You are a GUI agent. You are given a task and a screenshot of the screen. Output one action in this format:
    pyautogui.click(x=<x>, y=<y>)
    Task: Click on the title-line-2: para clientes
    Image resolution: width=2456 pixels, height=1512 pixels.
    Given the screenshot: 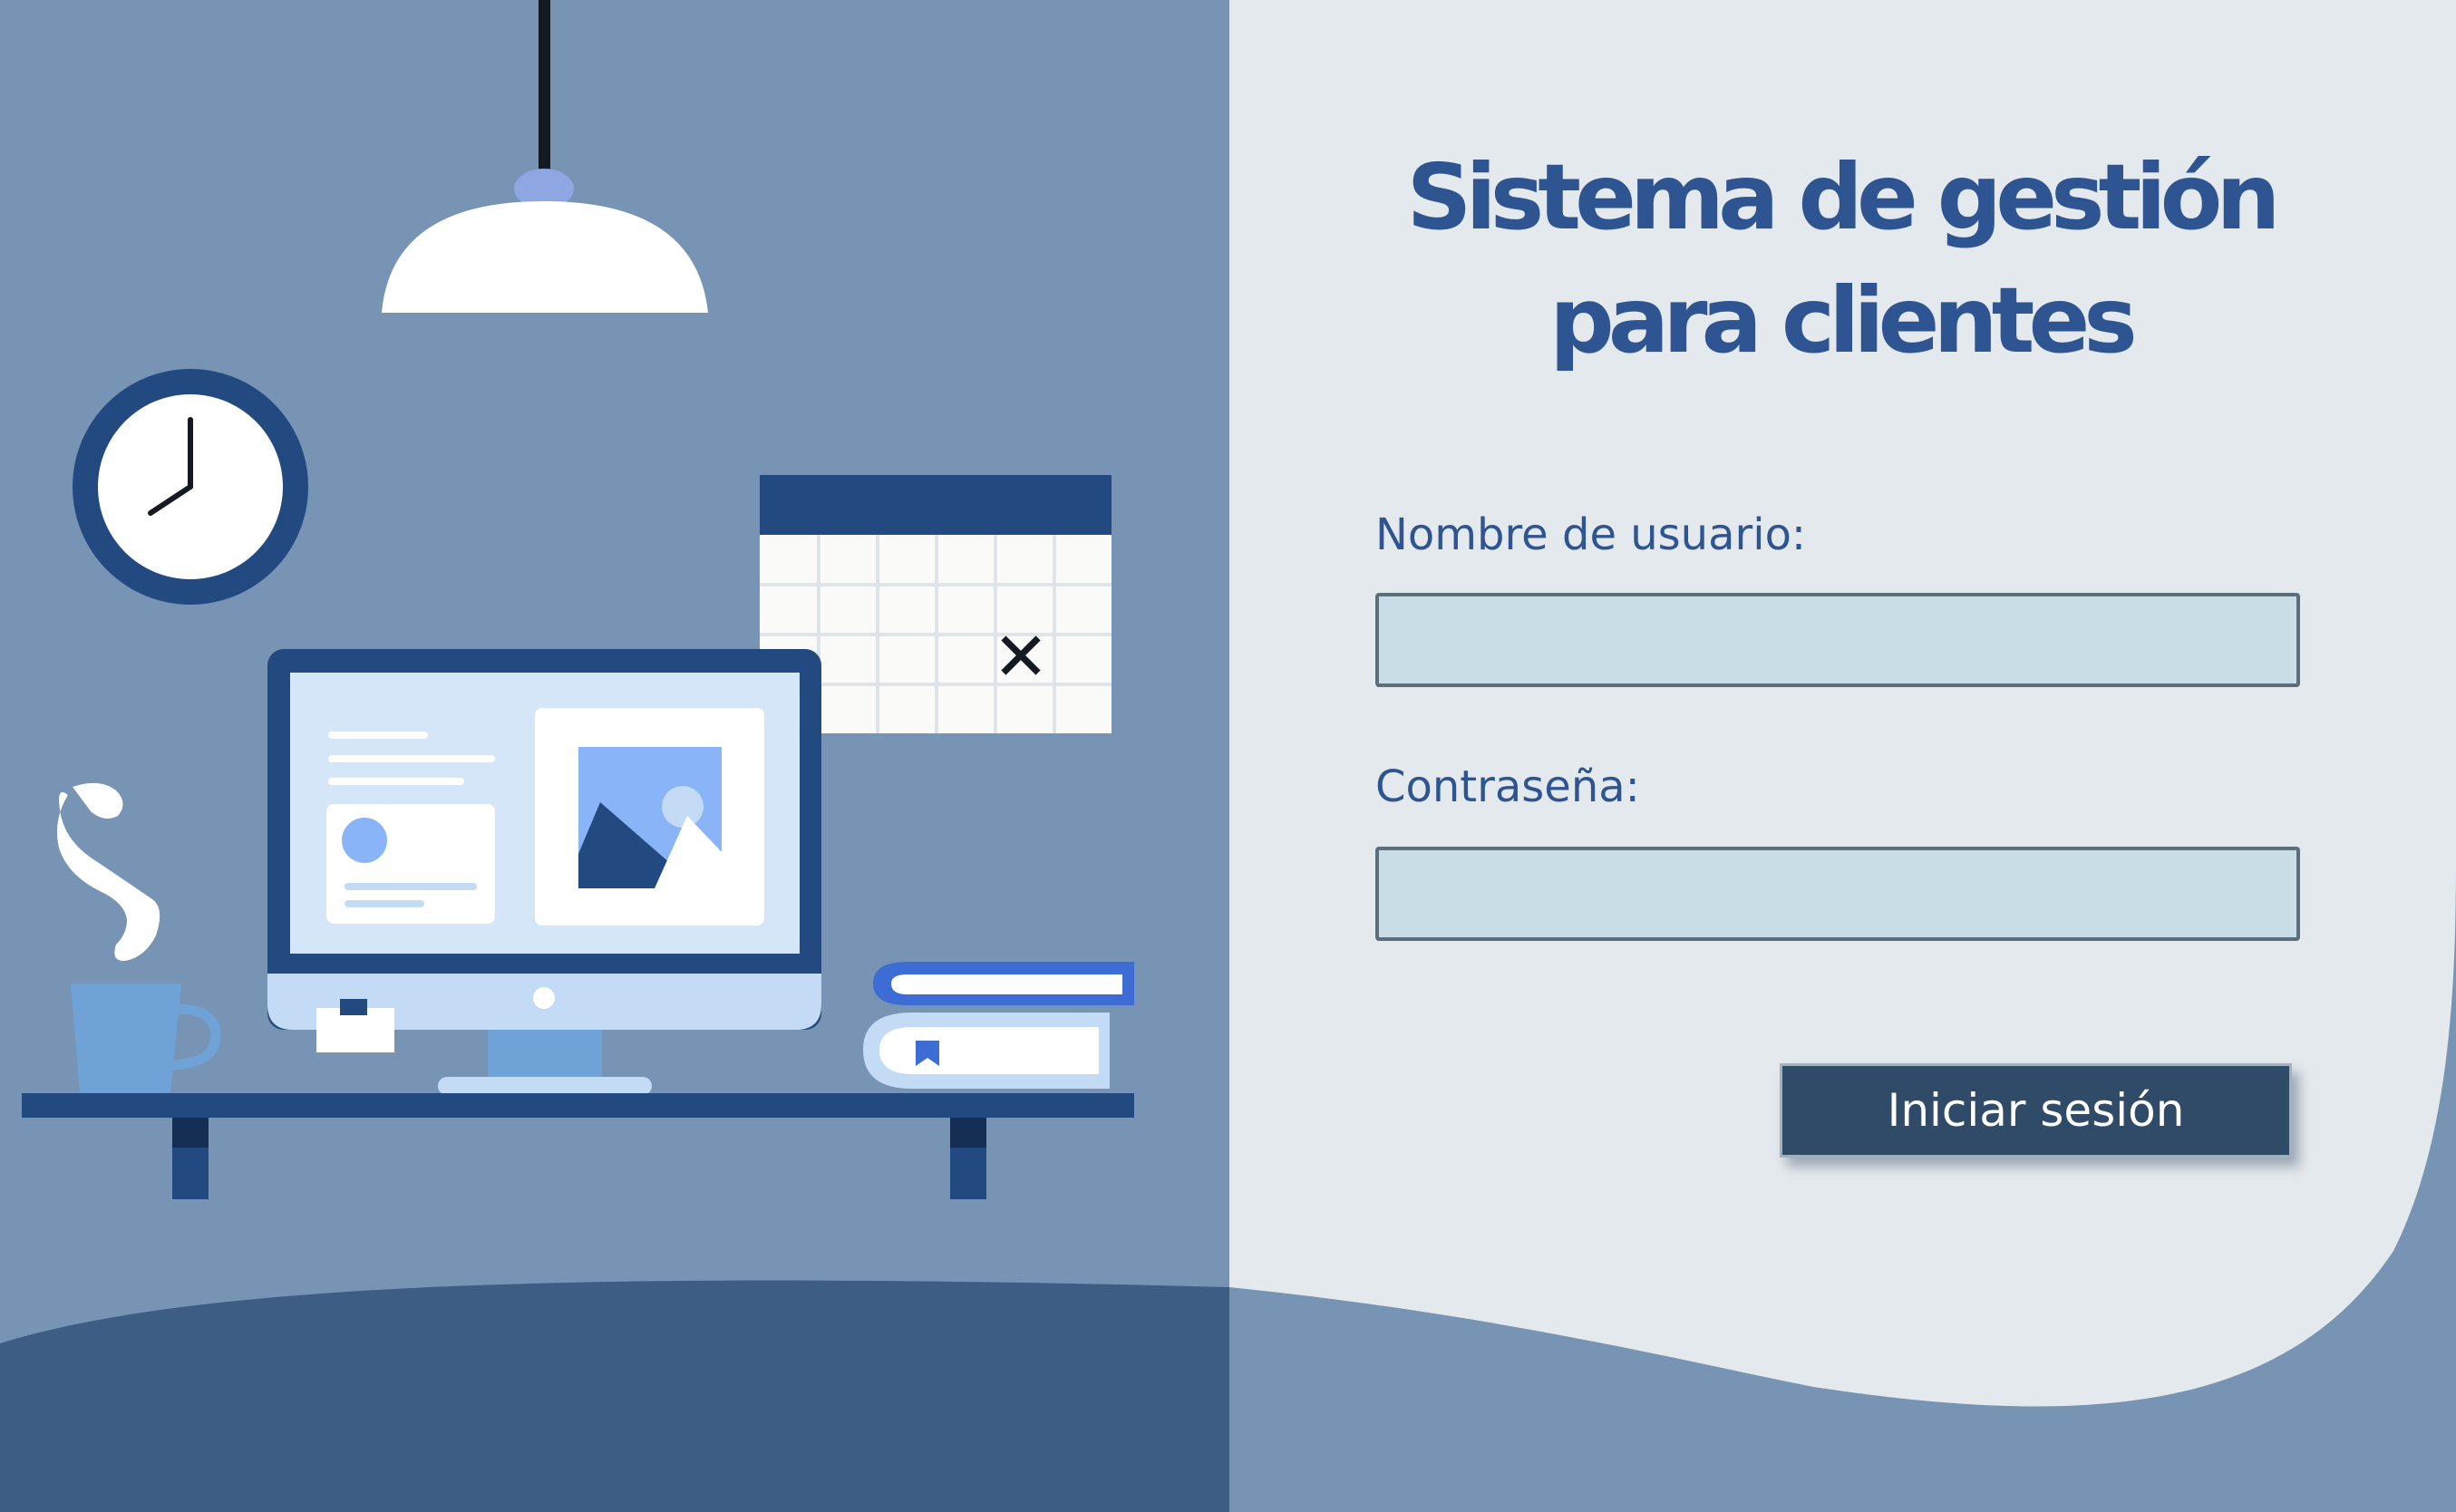 What is the action you would take?
    pyautogui.click(x=1844, y=320)
    